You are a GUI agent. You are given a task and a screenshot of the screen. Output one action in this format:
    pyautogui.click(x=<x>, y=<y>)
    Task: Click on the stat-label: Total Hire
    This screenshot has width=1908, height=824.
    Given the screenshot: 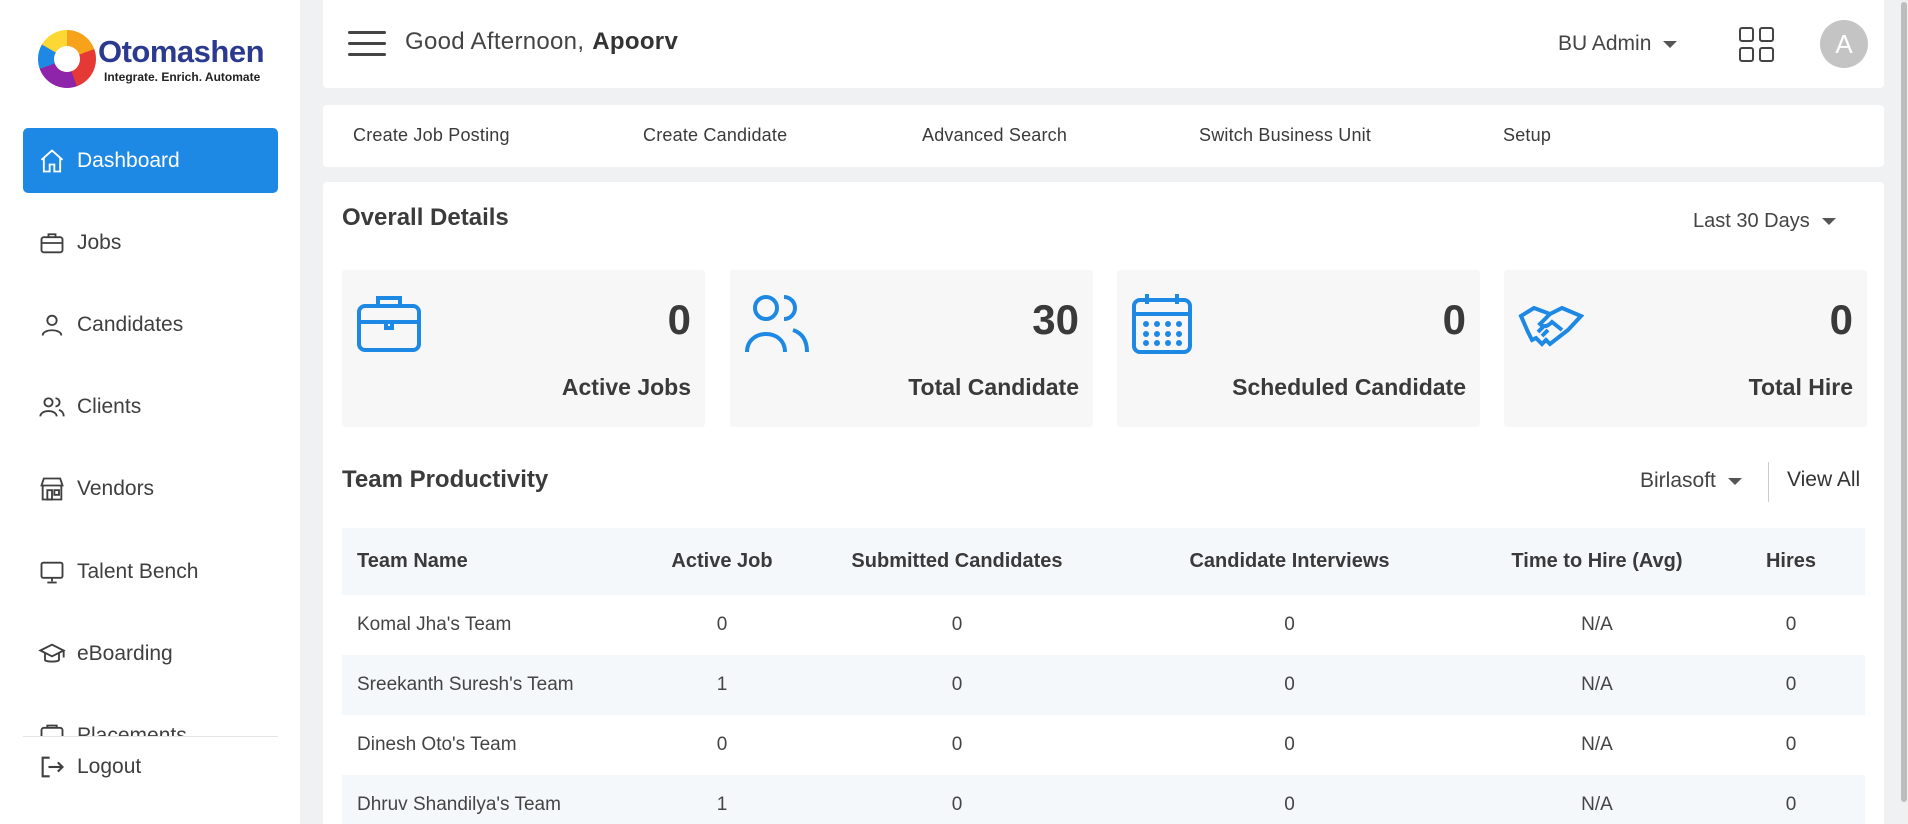 What is the action you would take?
    pyautogui.click(x=1800, y=387)
    